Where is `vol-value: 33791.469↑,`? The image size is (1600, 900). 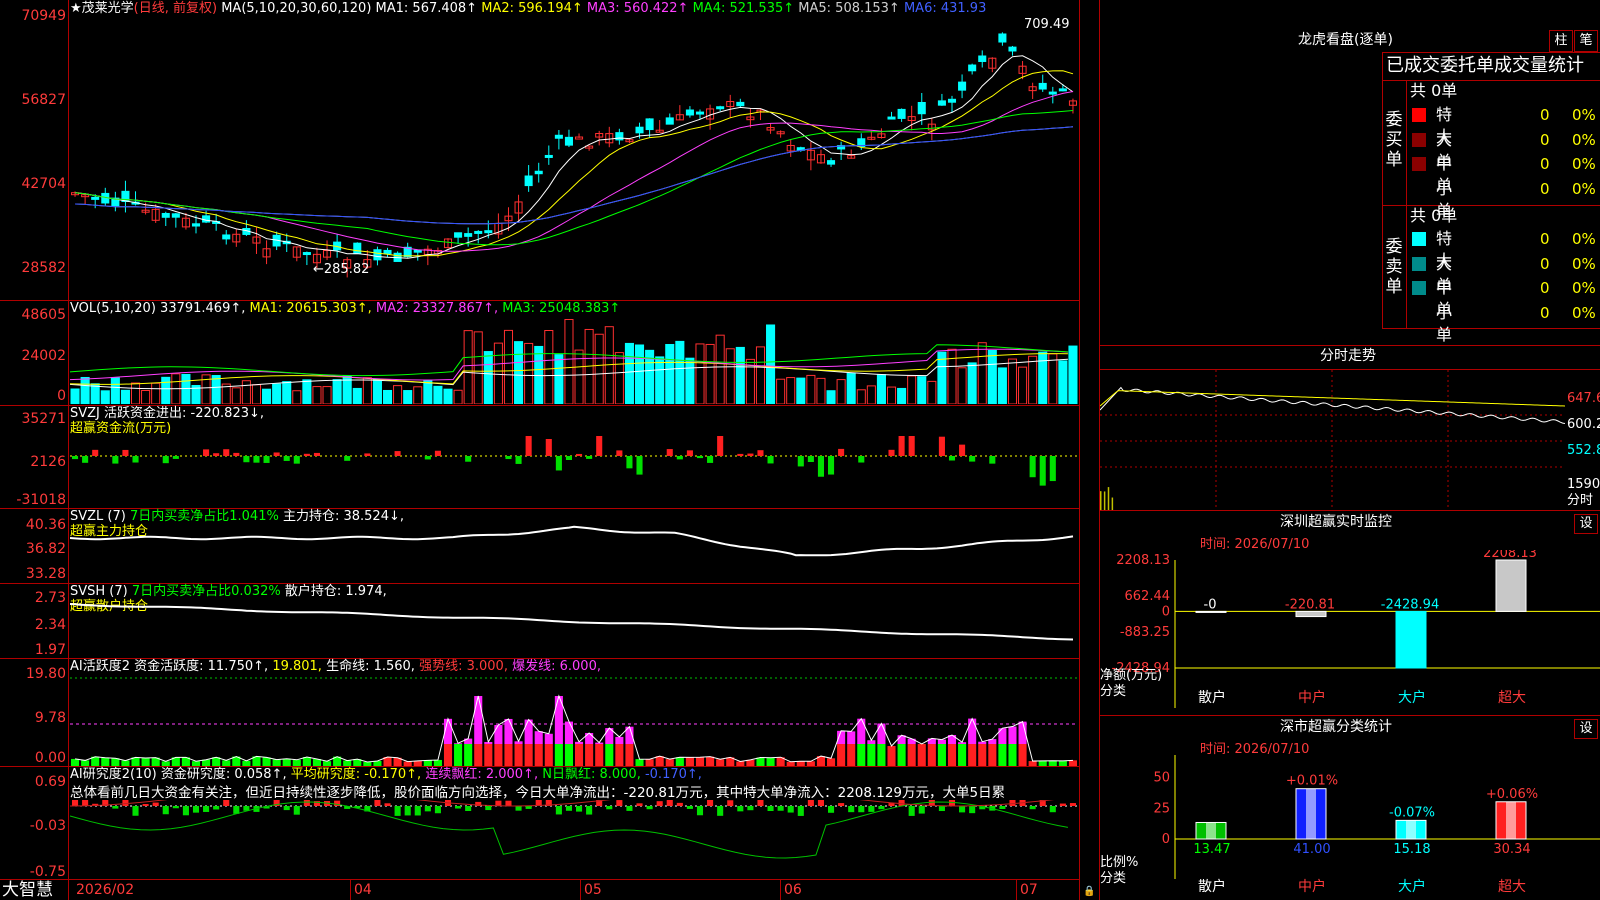
vol-value: 33791.469↑, is located at coordinates (203, 308).